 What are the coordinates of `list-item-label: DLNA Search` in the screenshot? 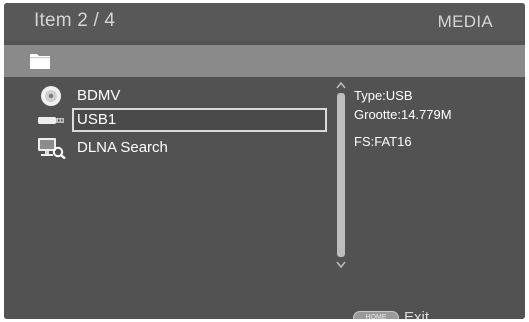 It's located at (122, 147).